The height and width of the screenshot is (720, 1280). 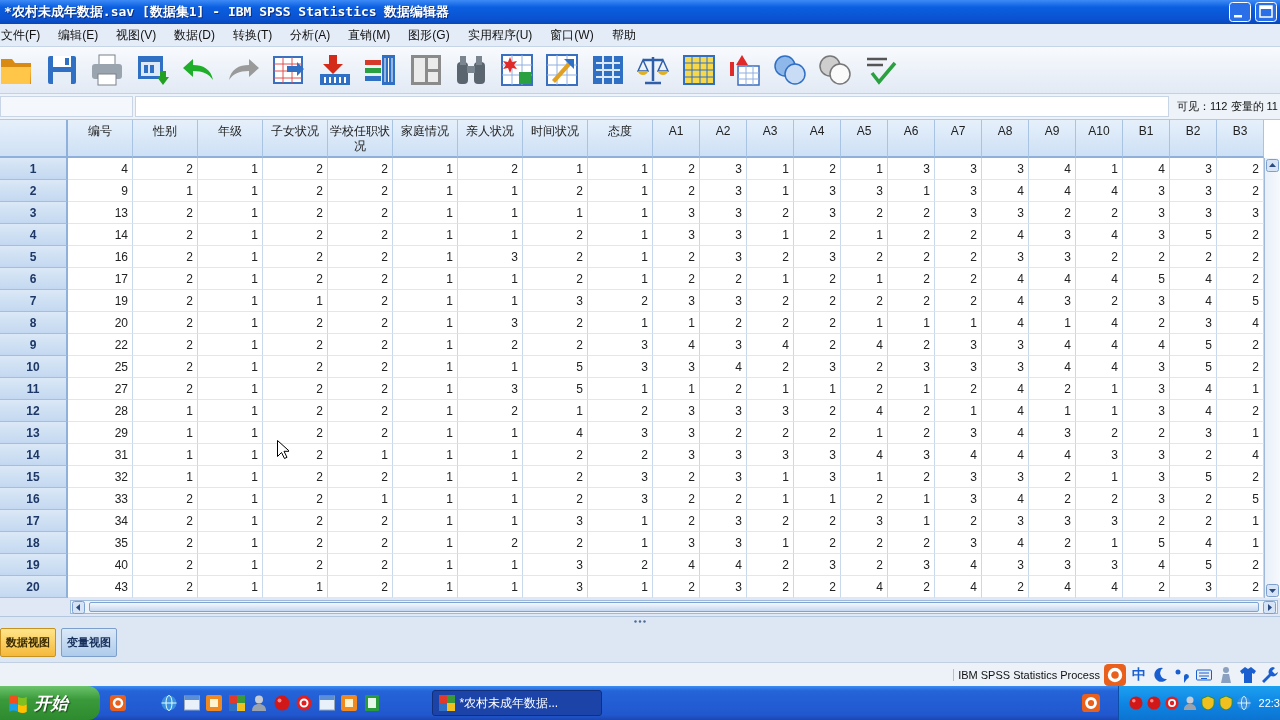 What do you see at coordinates (723, 139) in the screenshot?
I see `column-header: A2` at bounding box center [723, 139].